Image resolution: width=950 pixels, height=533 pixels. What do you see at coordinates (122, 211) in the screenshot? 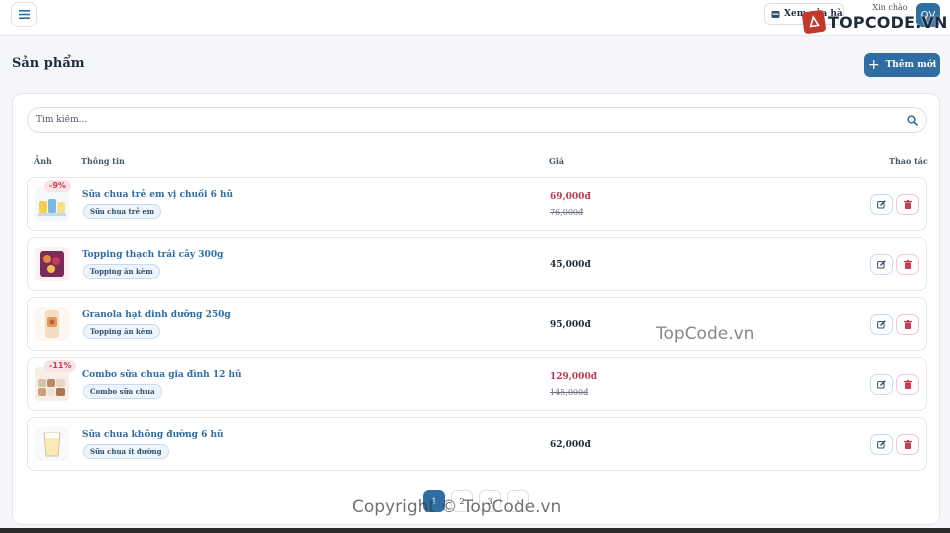
I see `category-badge: Sữa chua trẻ em` at bounding box center [122, 211].